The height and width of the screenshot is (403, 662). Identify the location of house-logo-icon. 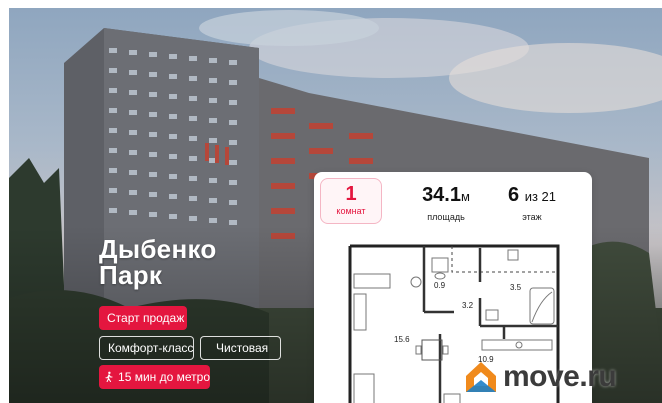
(481, 377).